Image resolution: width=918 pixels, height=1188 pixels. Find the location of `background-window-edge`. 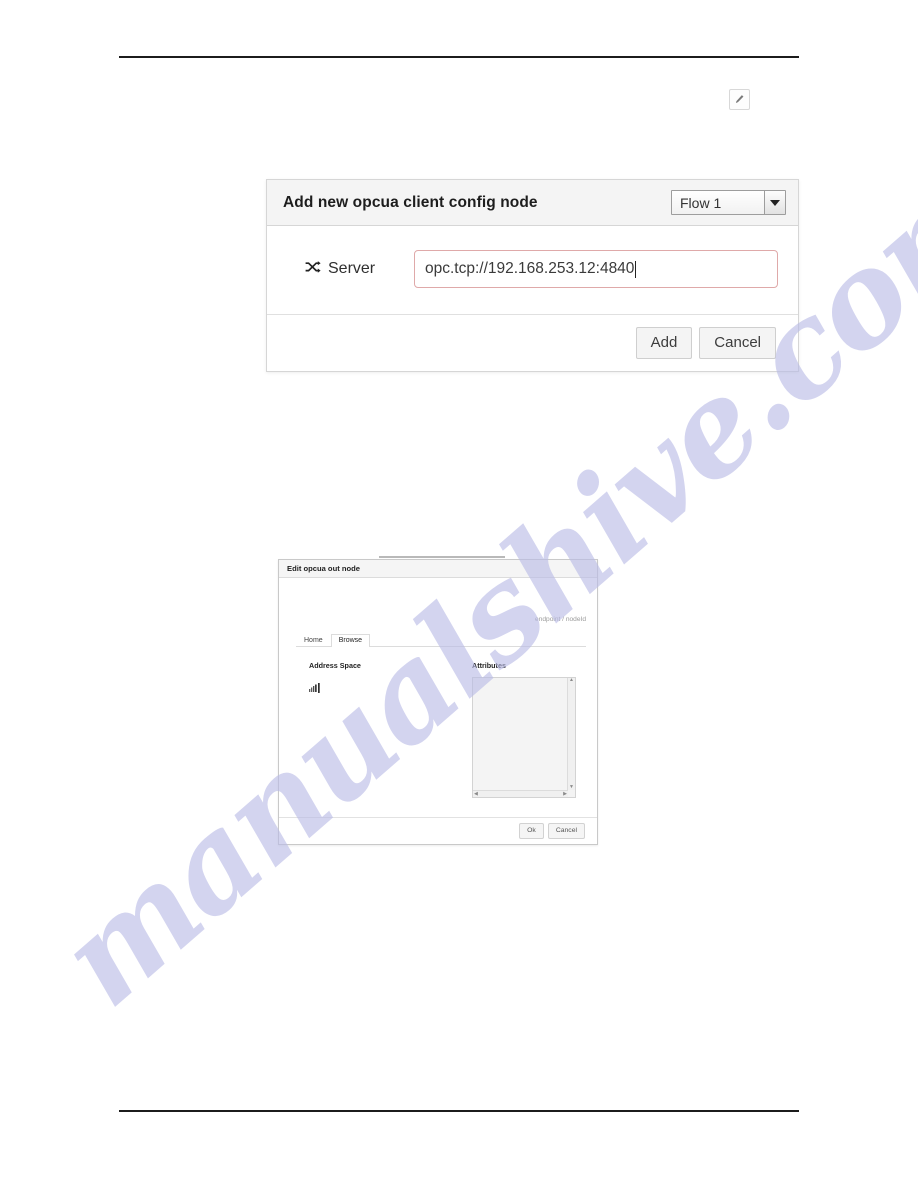

background-window-edge is located at coordinates (442, 557).